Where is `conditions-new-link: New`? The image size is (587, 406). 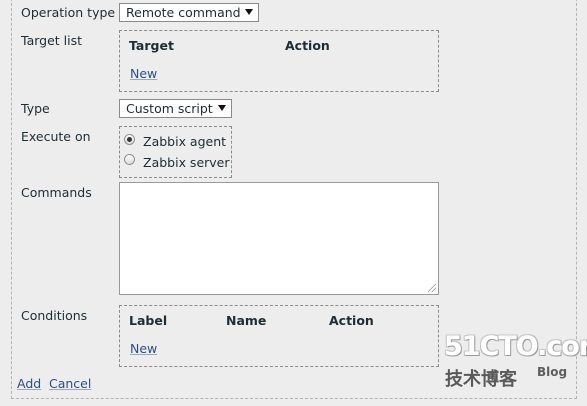
conditions-new-link: New is located at coordinates (143, 348).